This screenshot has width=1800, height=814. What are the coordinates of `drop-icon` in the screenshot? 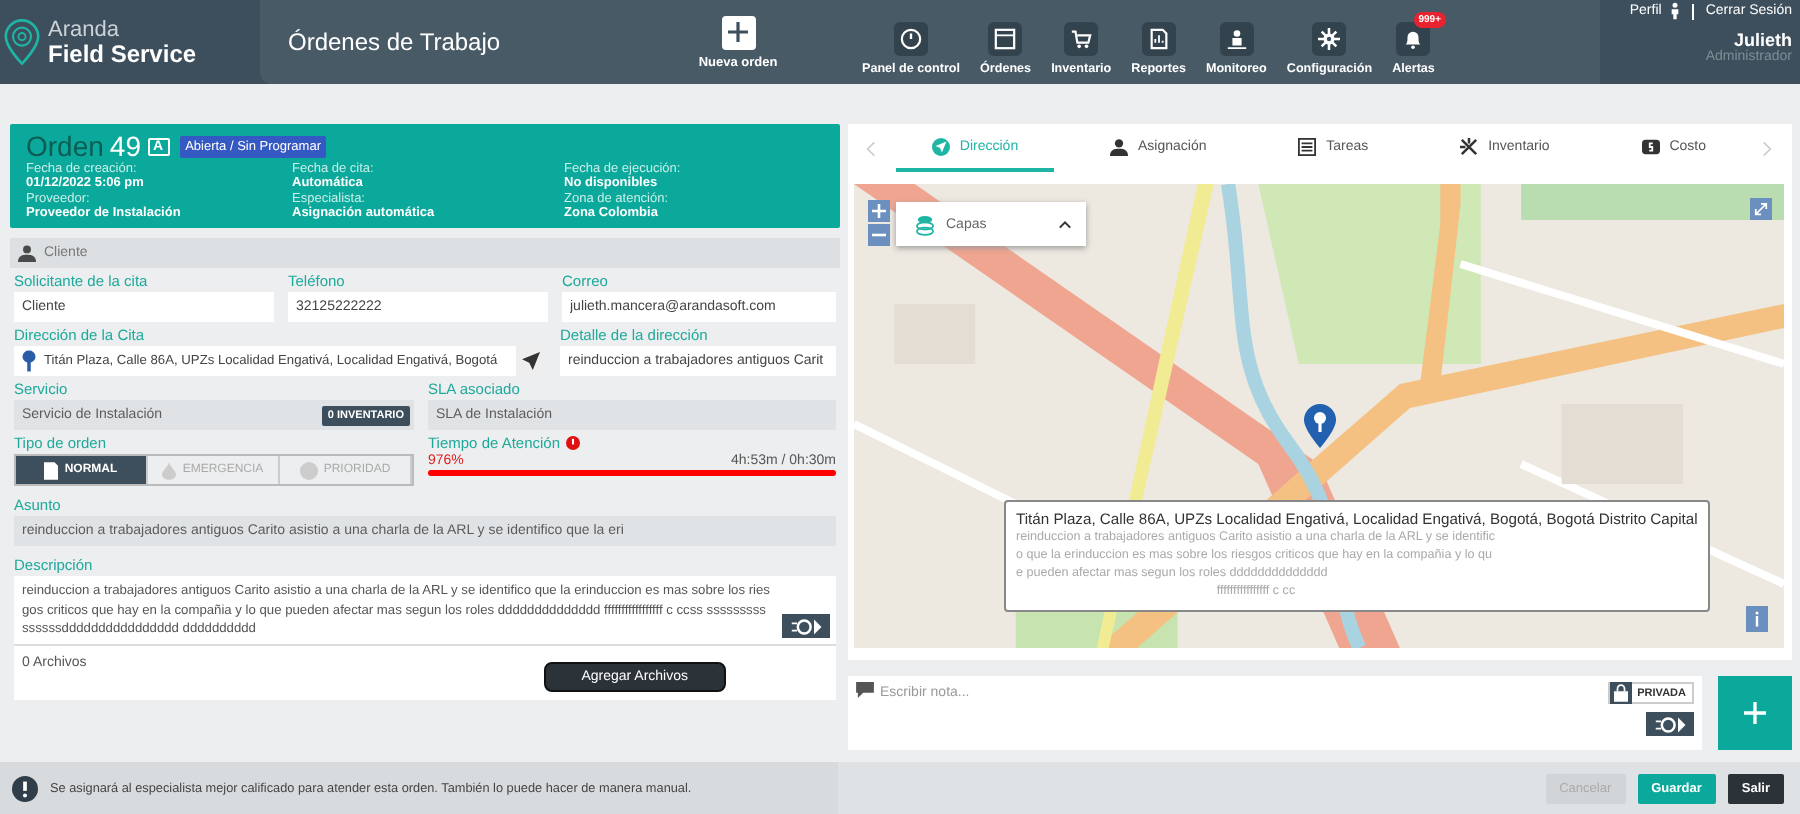 It's located at (169, 470).